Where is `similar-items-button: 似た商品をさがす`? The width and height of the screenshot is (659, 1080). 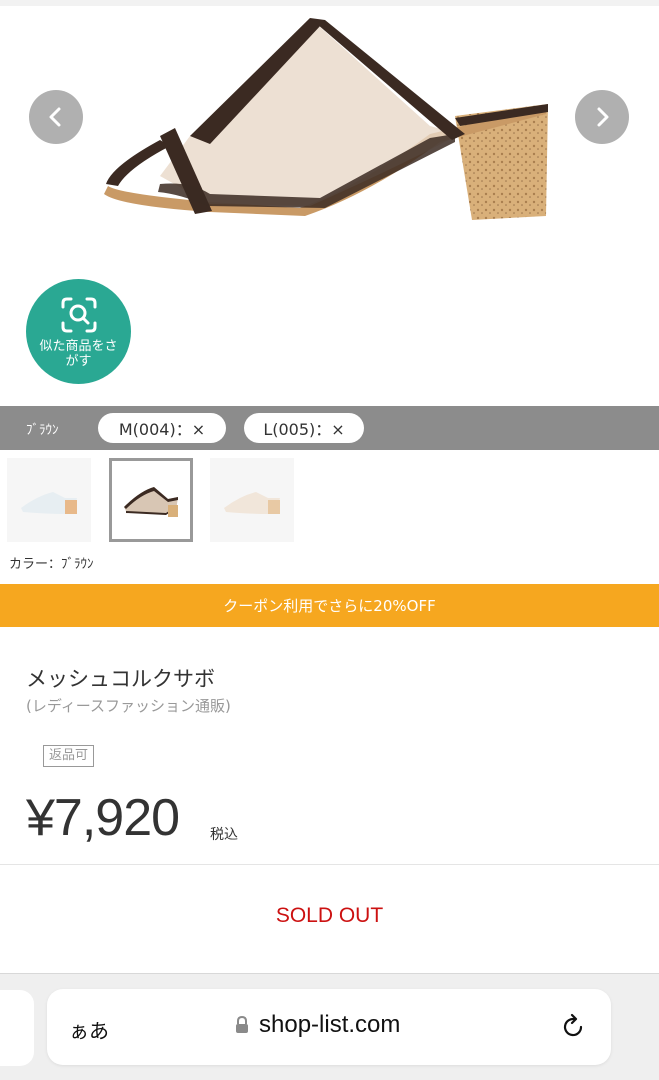
similar-items-button: 似た商品をさがす is located at coordinates (78, 331).